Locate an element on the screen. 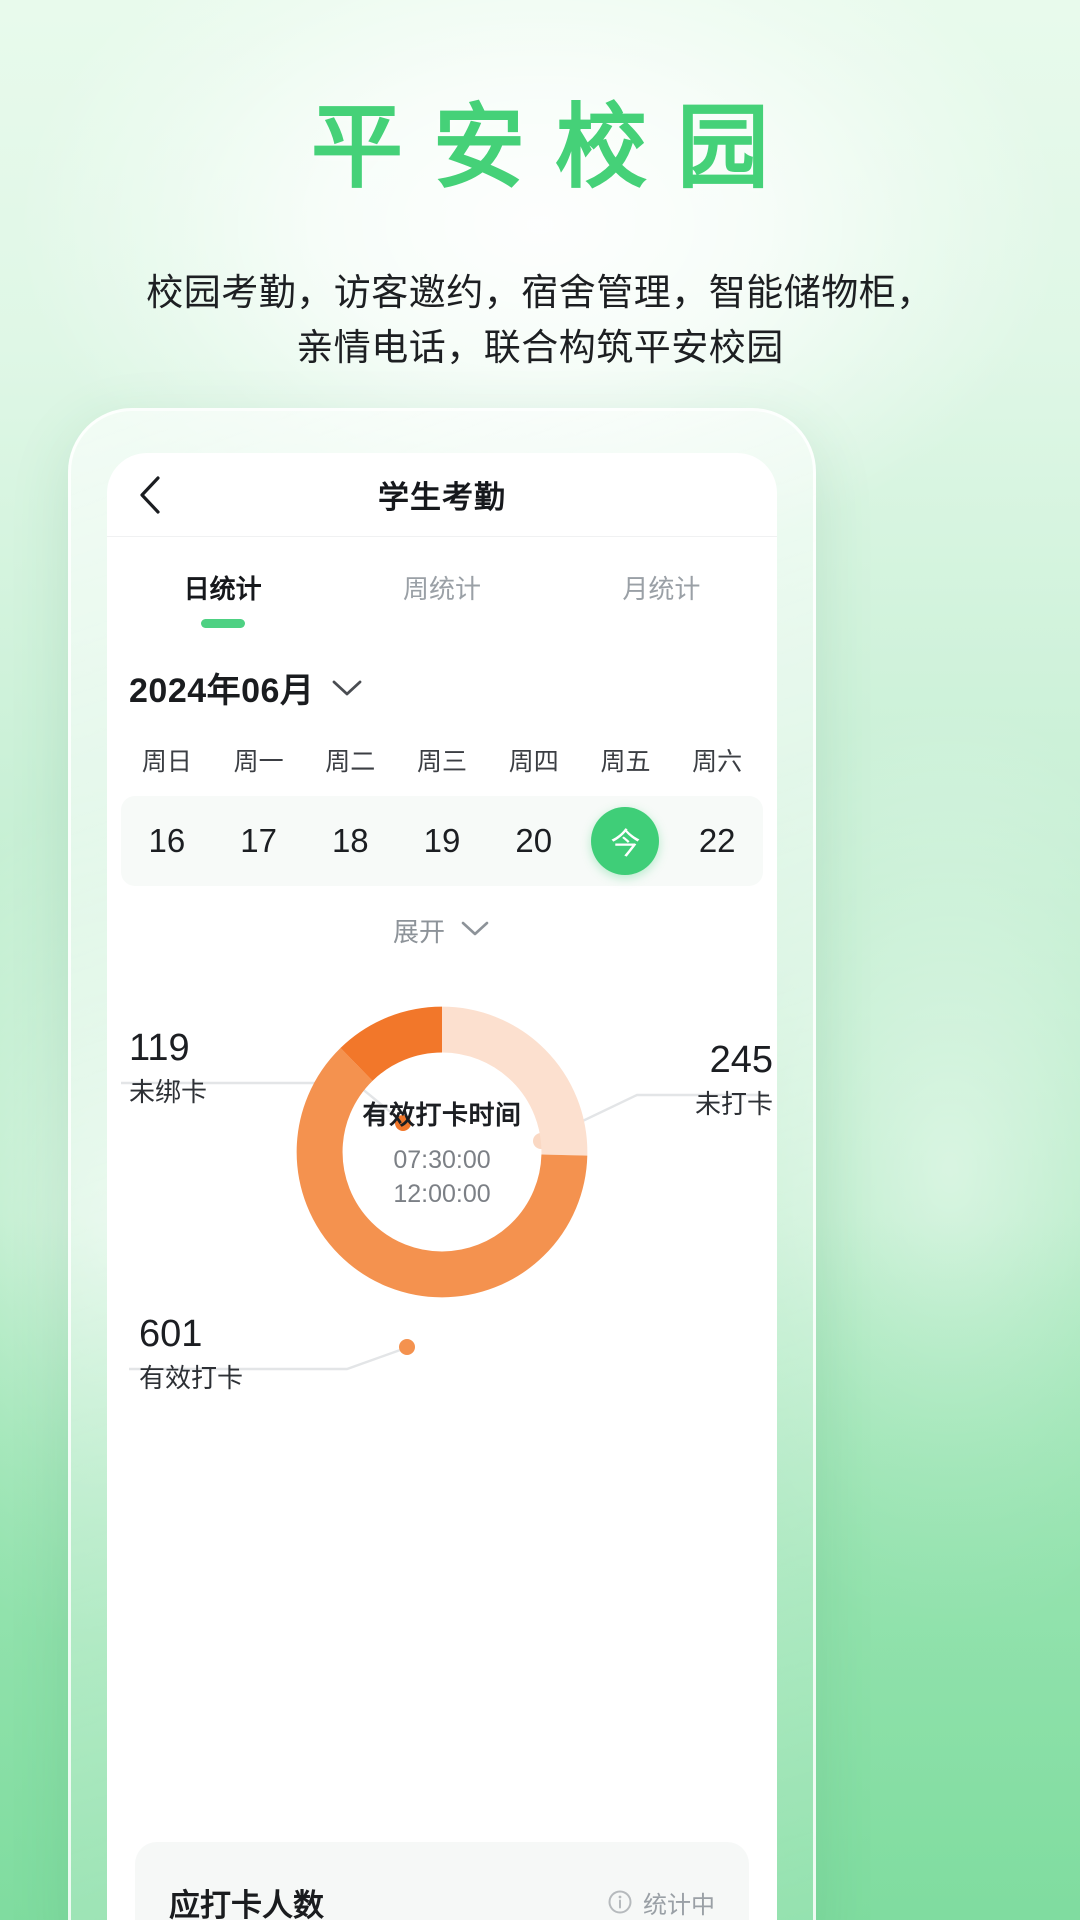 This screenshot has width=1080, height=1920. weekday-thu: 周四 is located at coordinates (533, 762).